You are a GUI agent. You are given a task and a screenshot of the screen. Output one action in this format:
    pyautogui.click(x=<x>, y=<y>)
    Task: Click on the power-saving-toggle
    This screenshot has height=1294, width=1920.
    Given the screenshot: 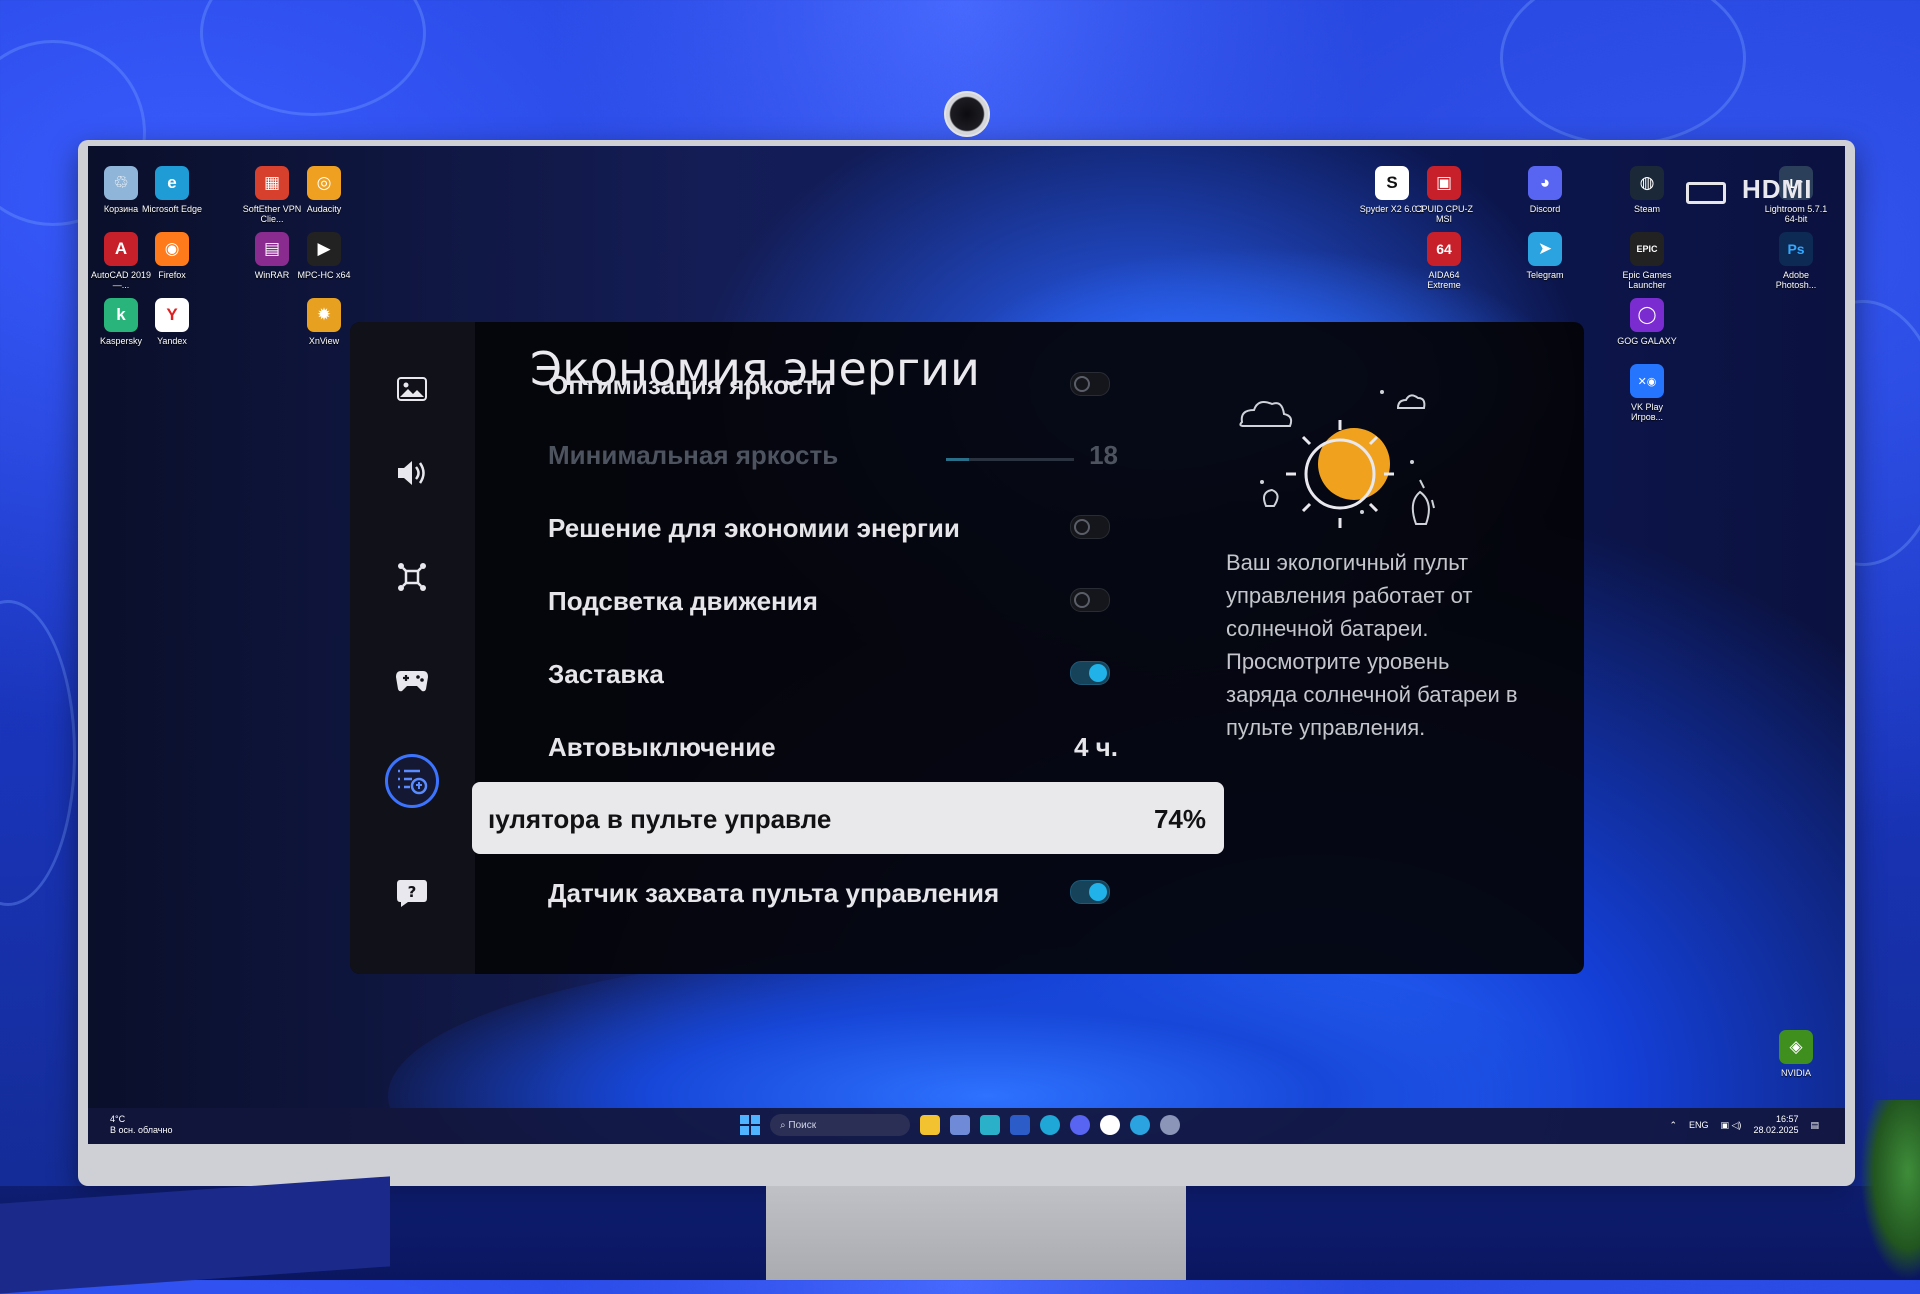 What is the action you would take?
    pyautogui.click(x=1090, y=527)
    